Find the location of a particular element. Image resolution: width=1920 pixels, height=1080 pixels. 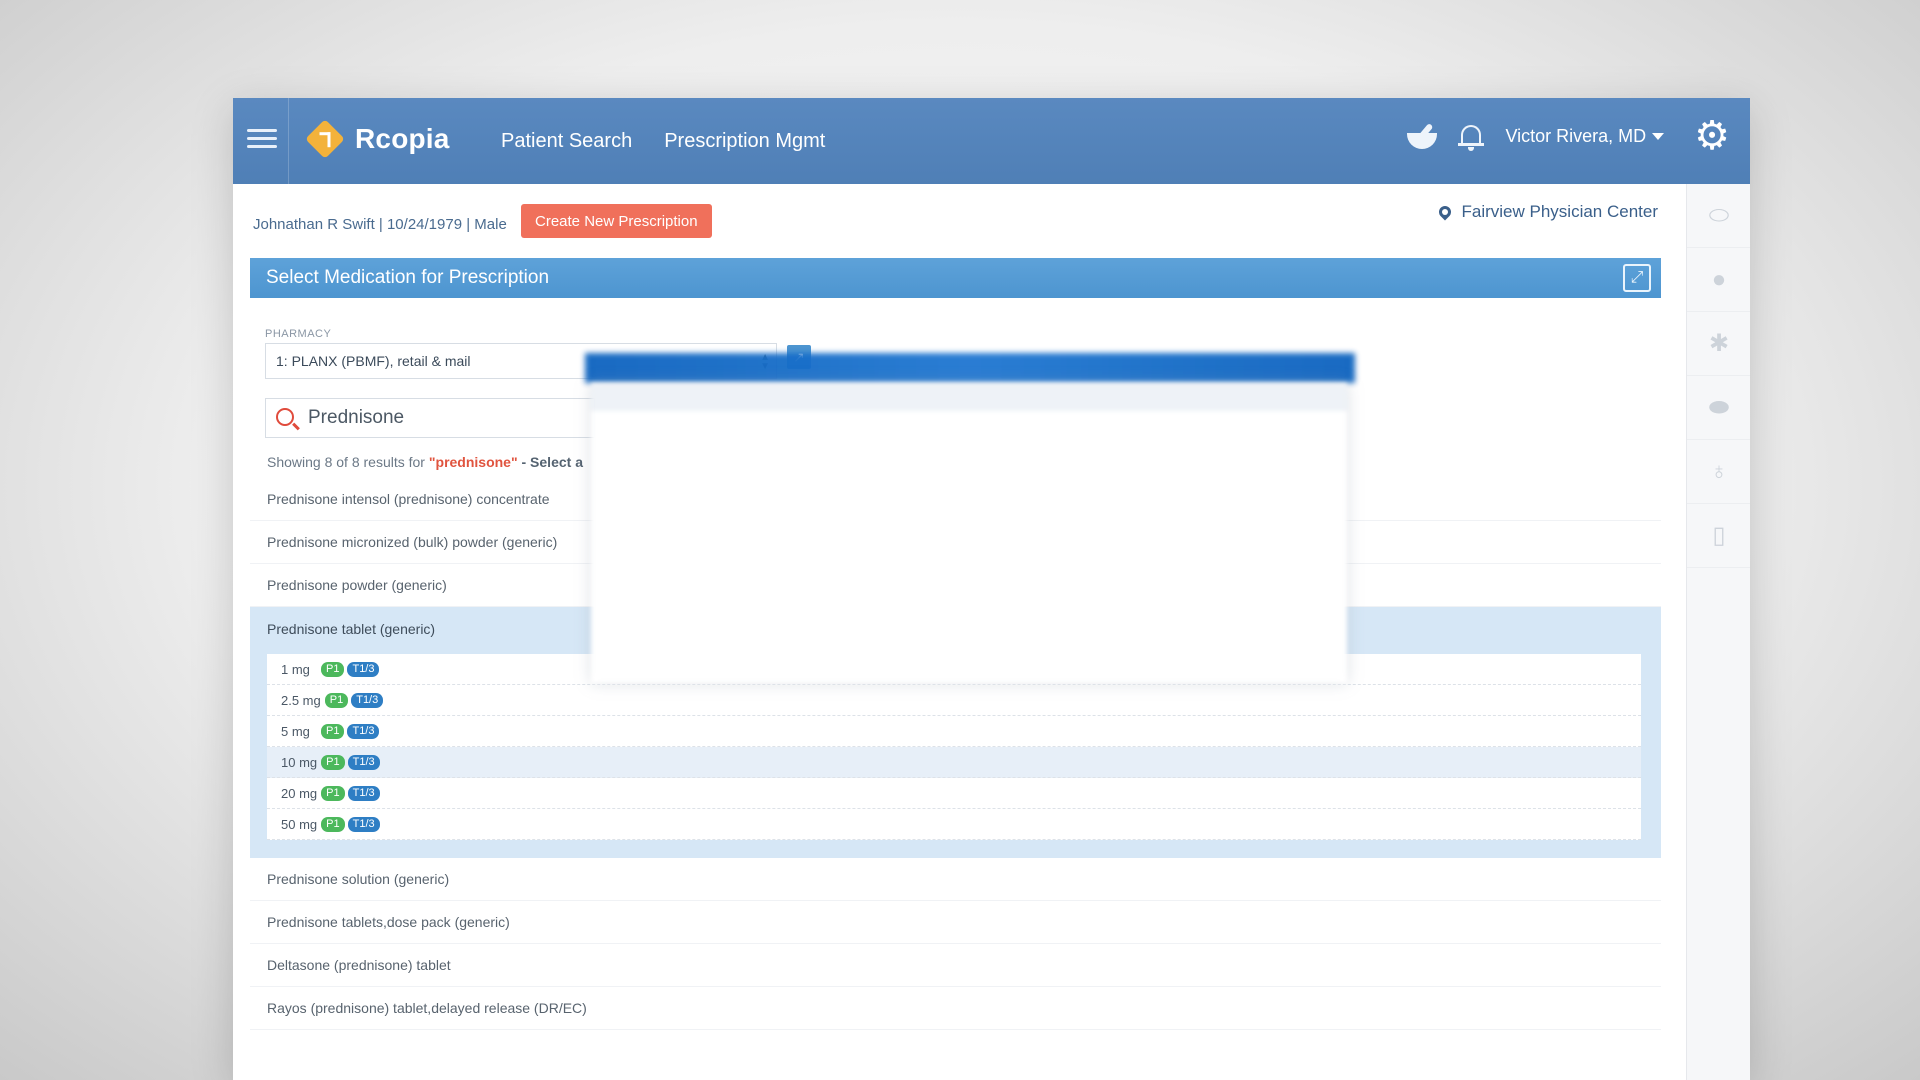

strength-row: 50 mg P1 T1/3 is located at coordinates (954, 824).